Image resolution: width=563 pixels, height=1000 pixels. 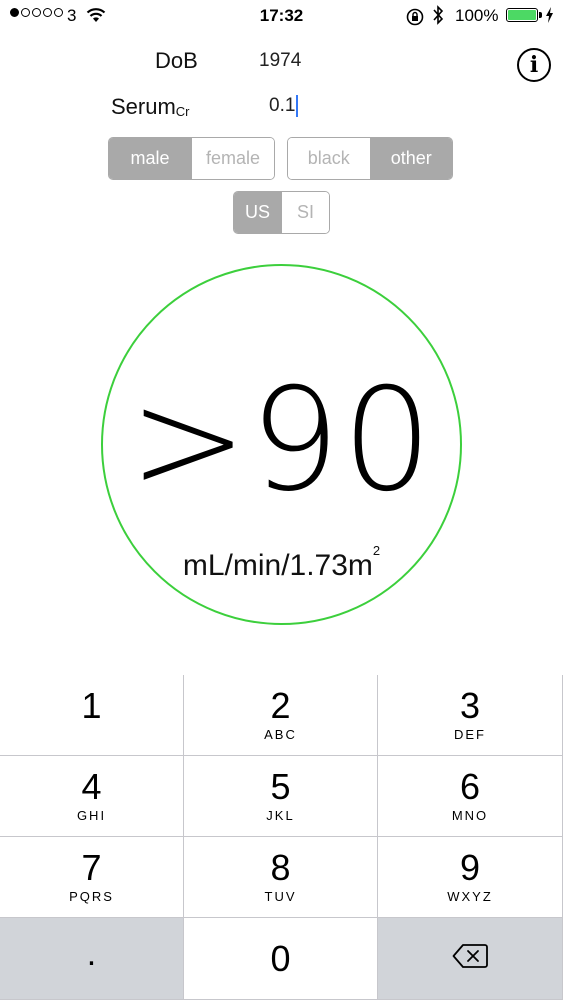 I want to click on race-segmented-control: black other, so click(x=370, y=158).